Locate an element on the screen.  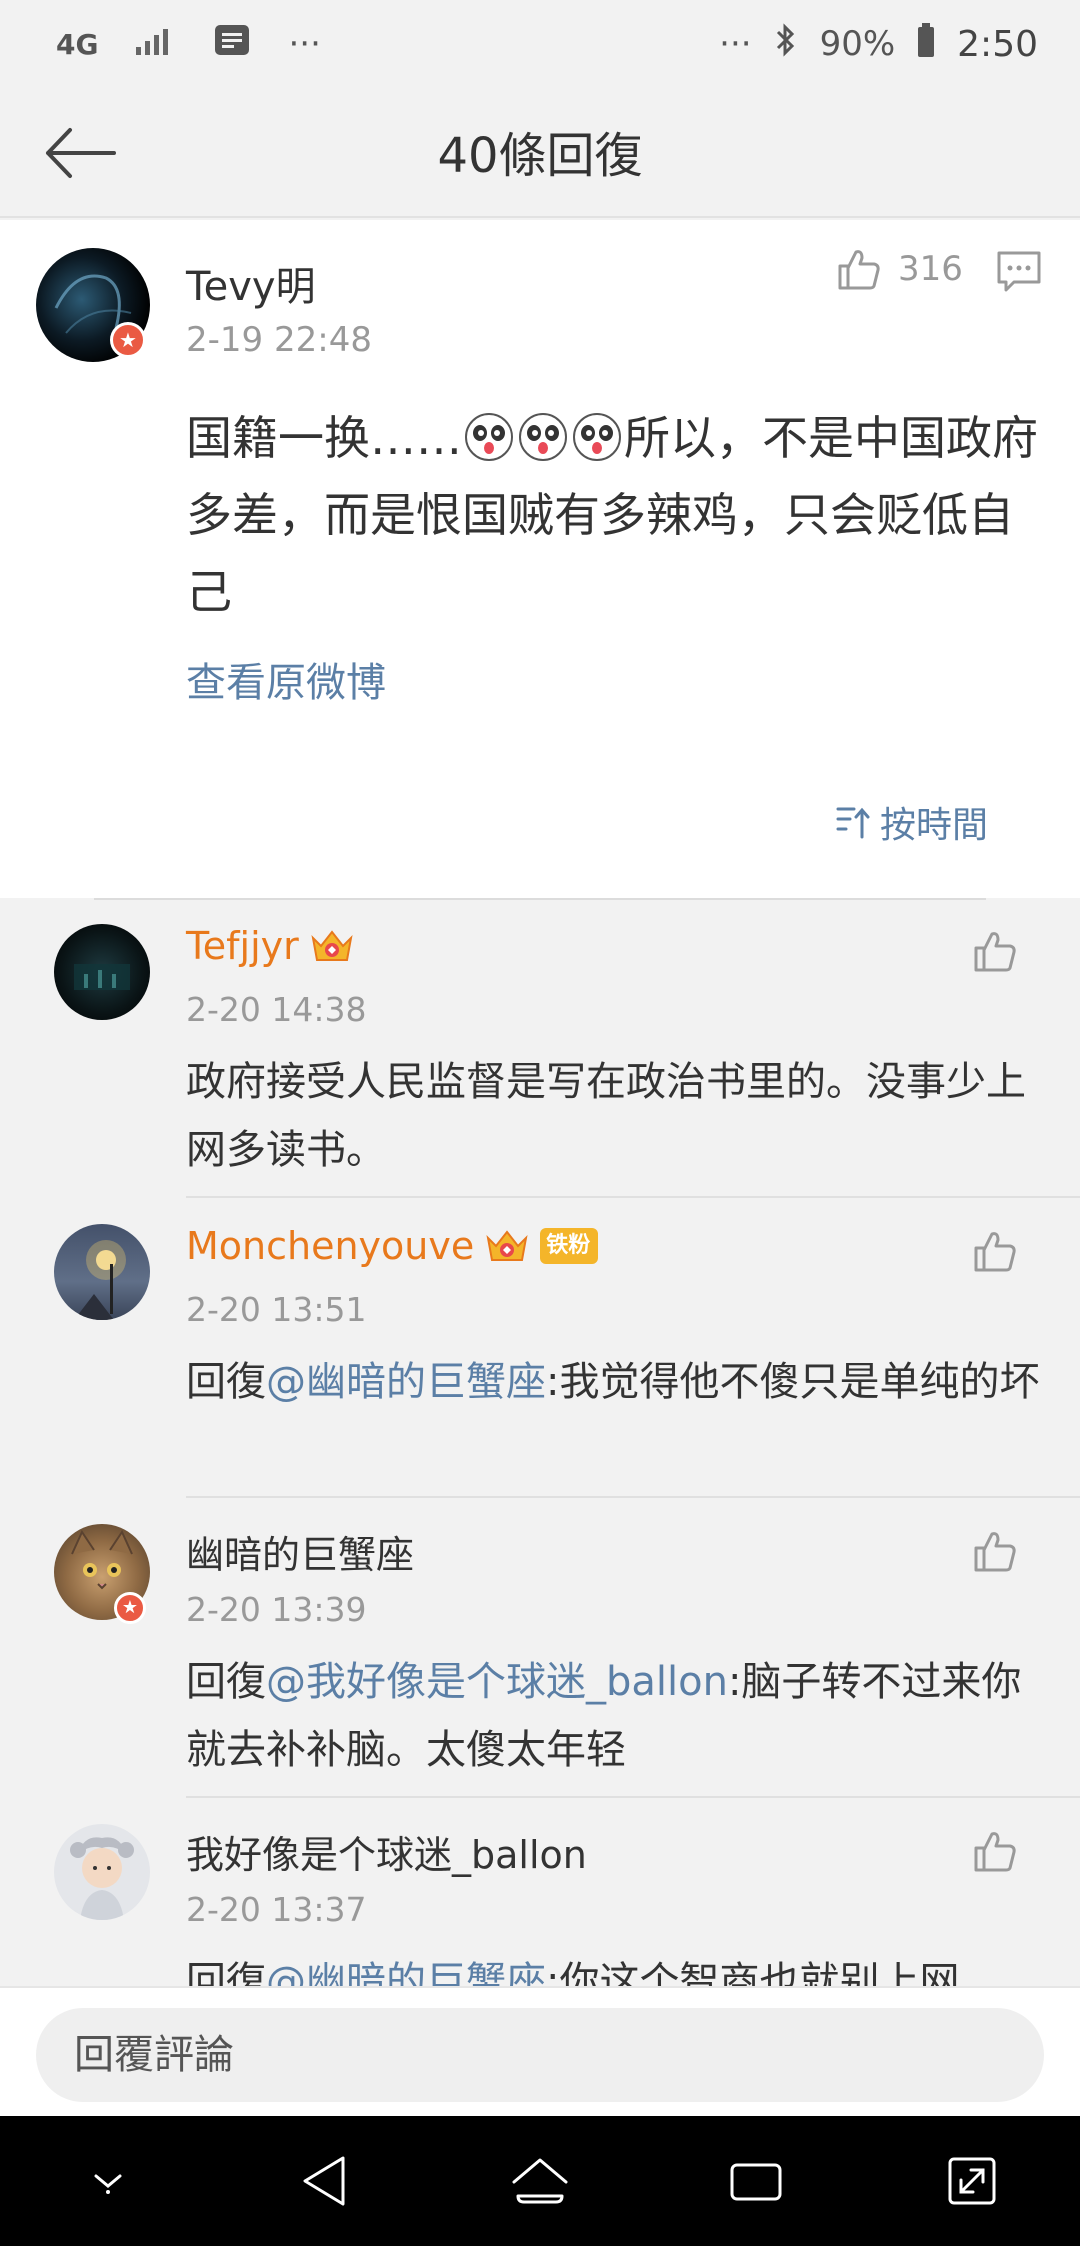
message-icon is located at coordinates (232, 44).